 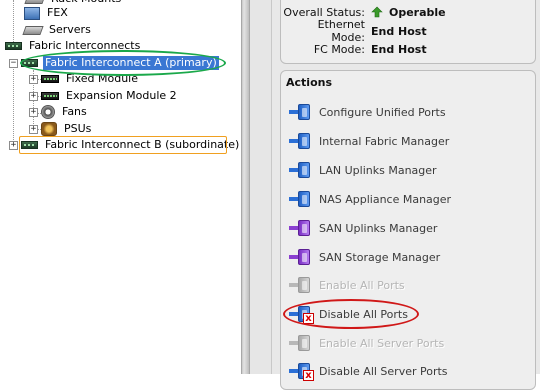 I want to click on action-label: SAN Uplinks Manager, so click(x=378, y=228).